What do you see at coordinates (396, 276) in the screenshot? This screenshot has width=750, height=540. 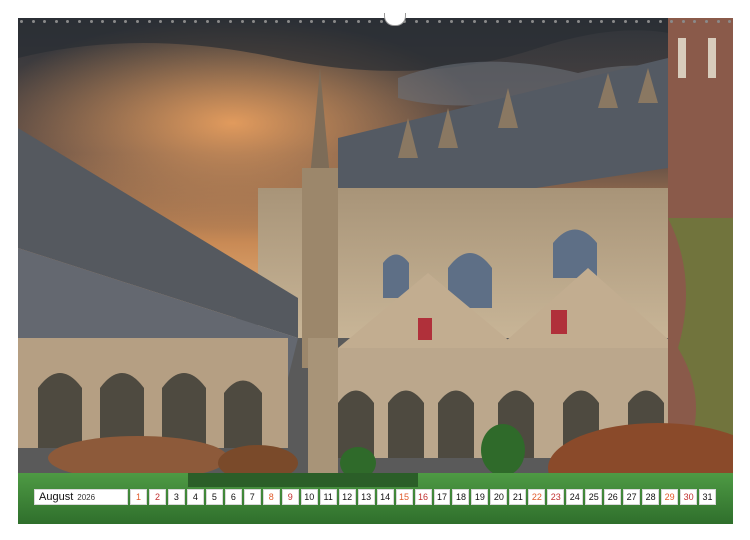 I see `gothic-window` at bounding box center [396, 276].